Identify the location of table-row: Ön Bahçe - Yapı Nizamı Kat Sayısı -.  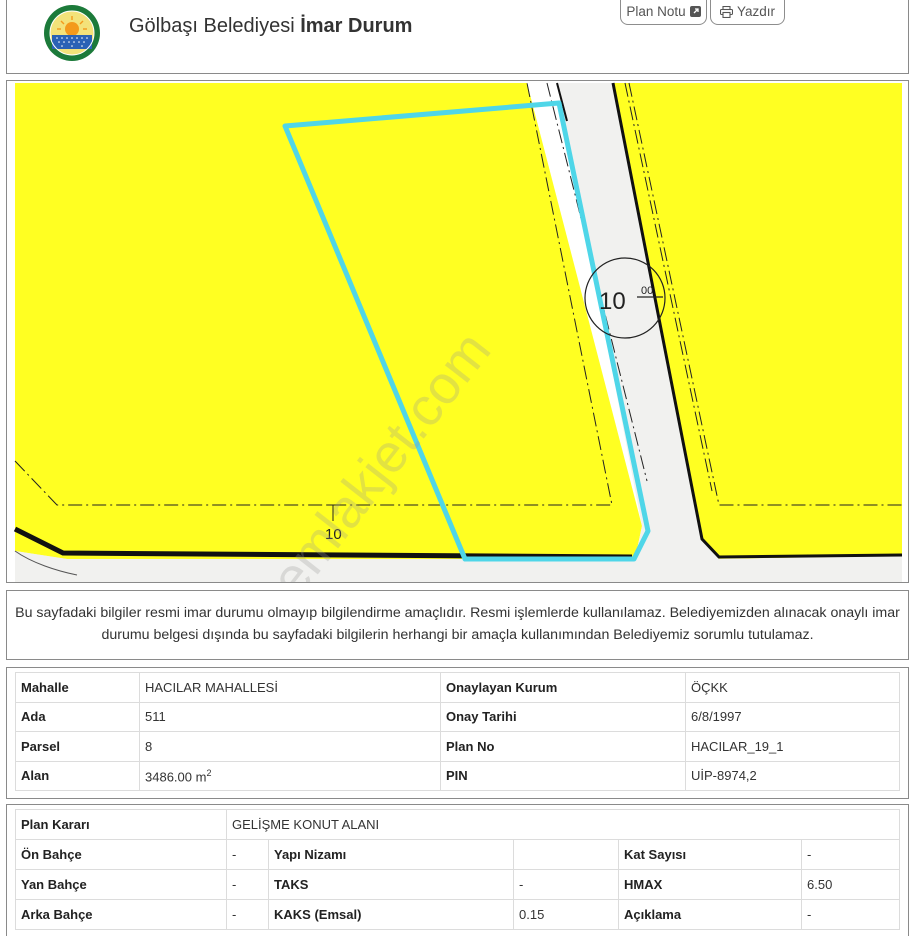
(457, 854).